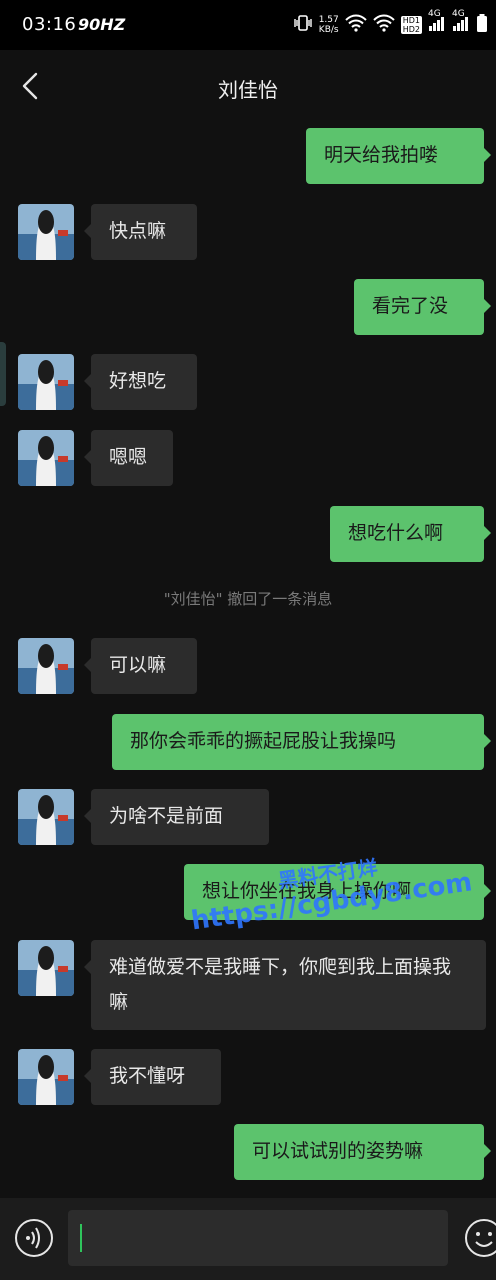 Image resolution: width=496 pixels, height=1280 pixels. I want to click on message-input, so click(258, 1238).